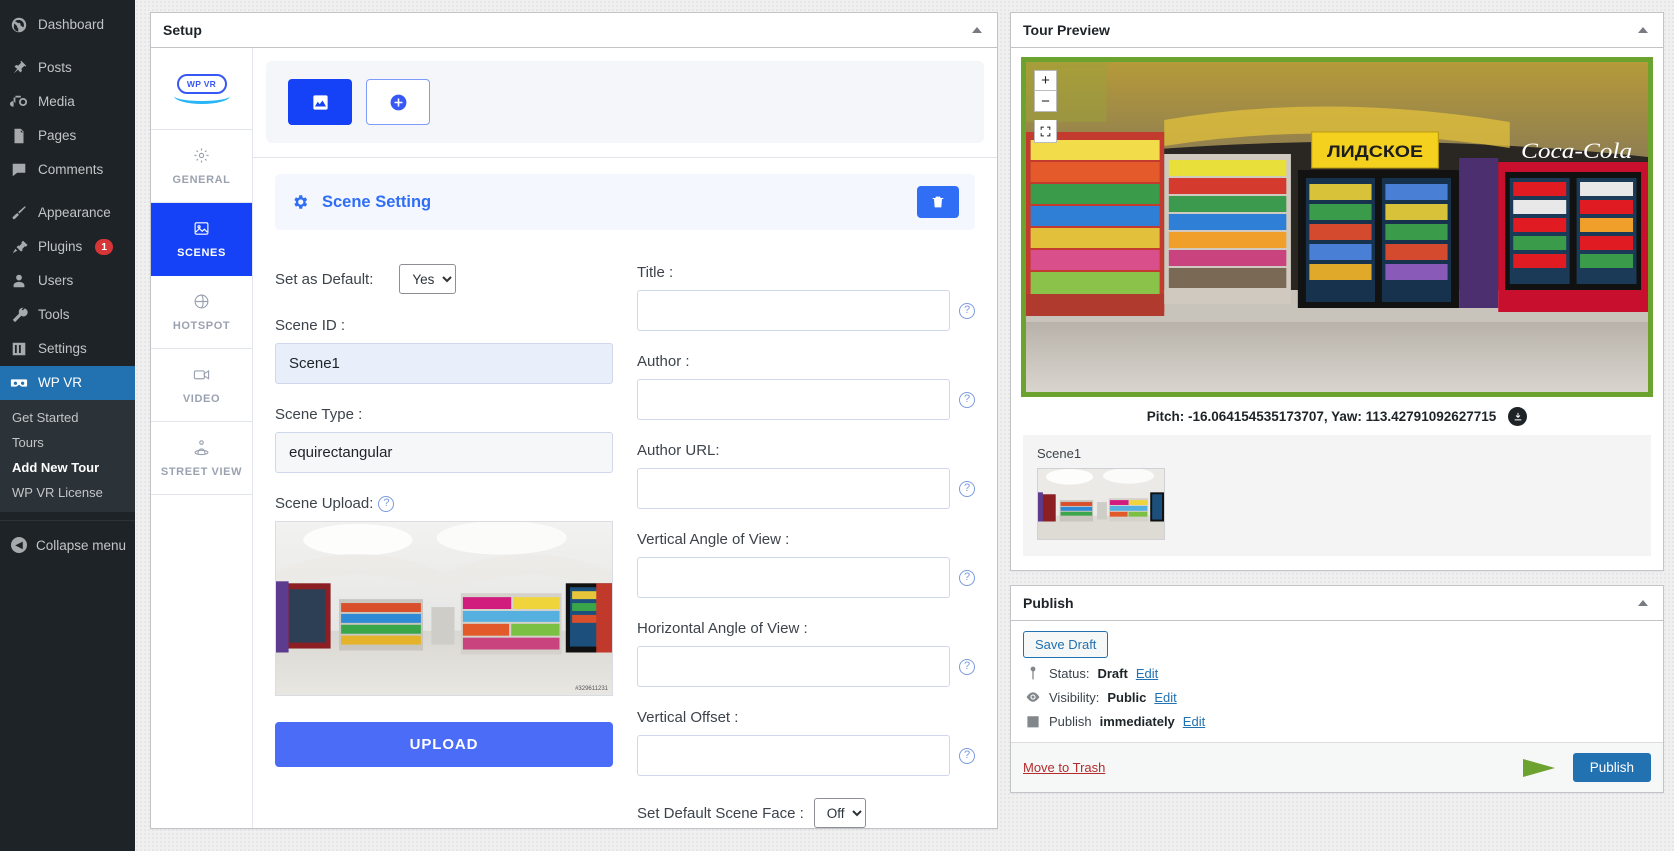  What do you see at coordinates (1137, 721) in the screenshot?
I see `schedule-value: immediately` at bounding box center [1137, 721].